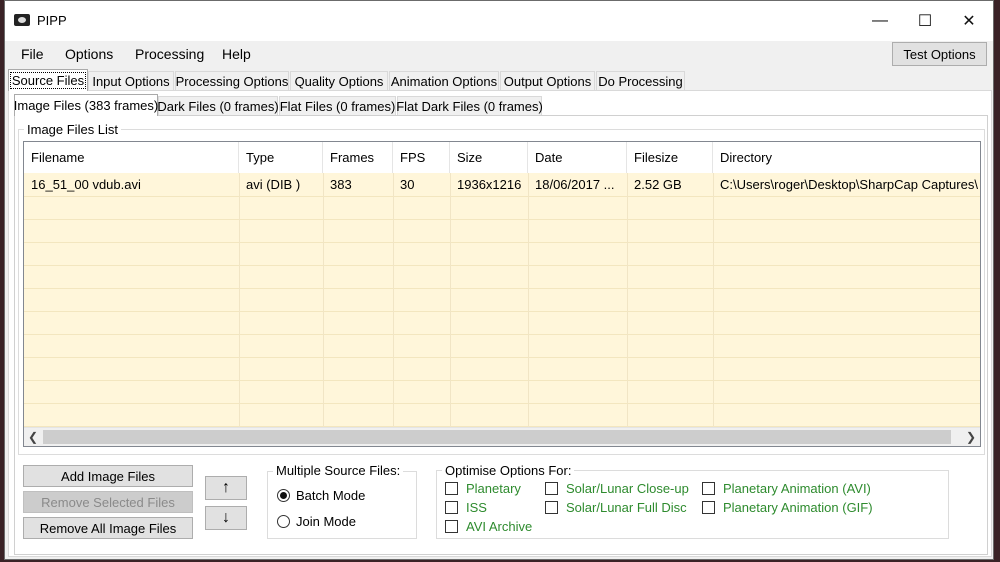 Image resolution: width=1000 pixels, height=562 pixels. I want to click on cell-filename: 16_51_00 vdub.avi, so click(86, 184).